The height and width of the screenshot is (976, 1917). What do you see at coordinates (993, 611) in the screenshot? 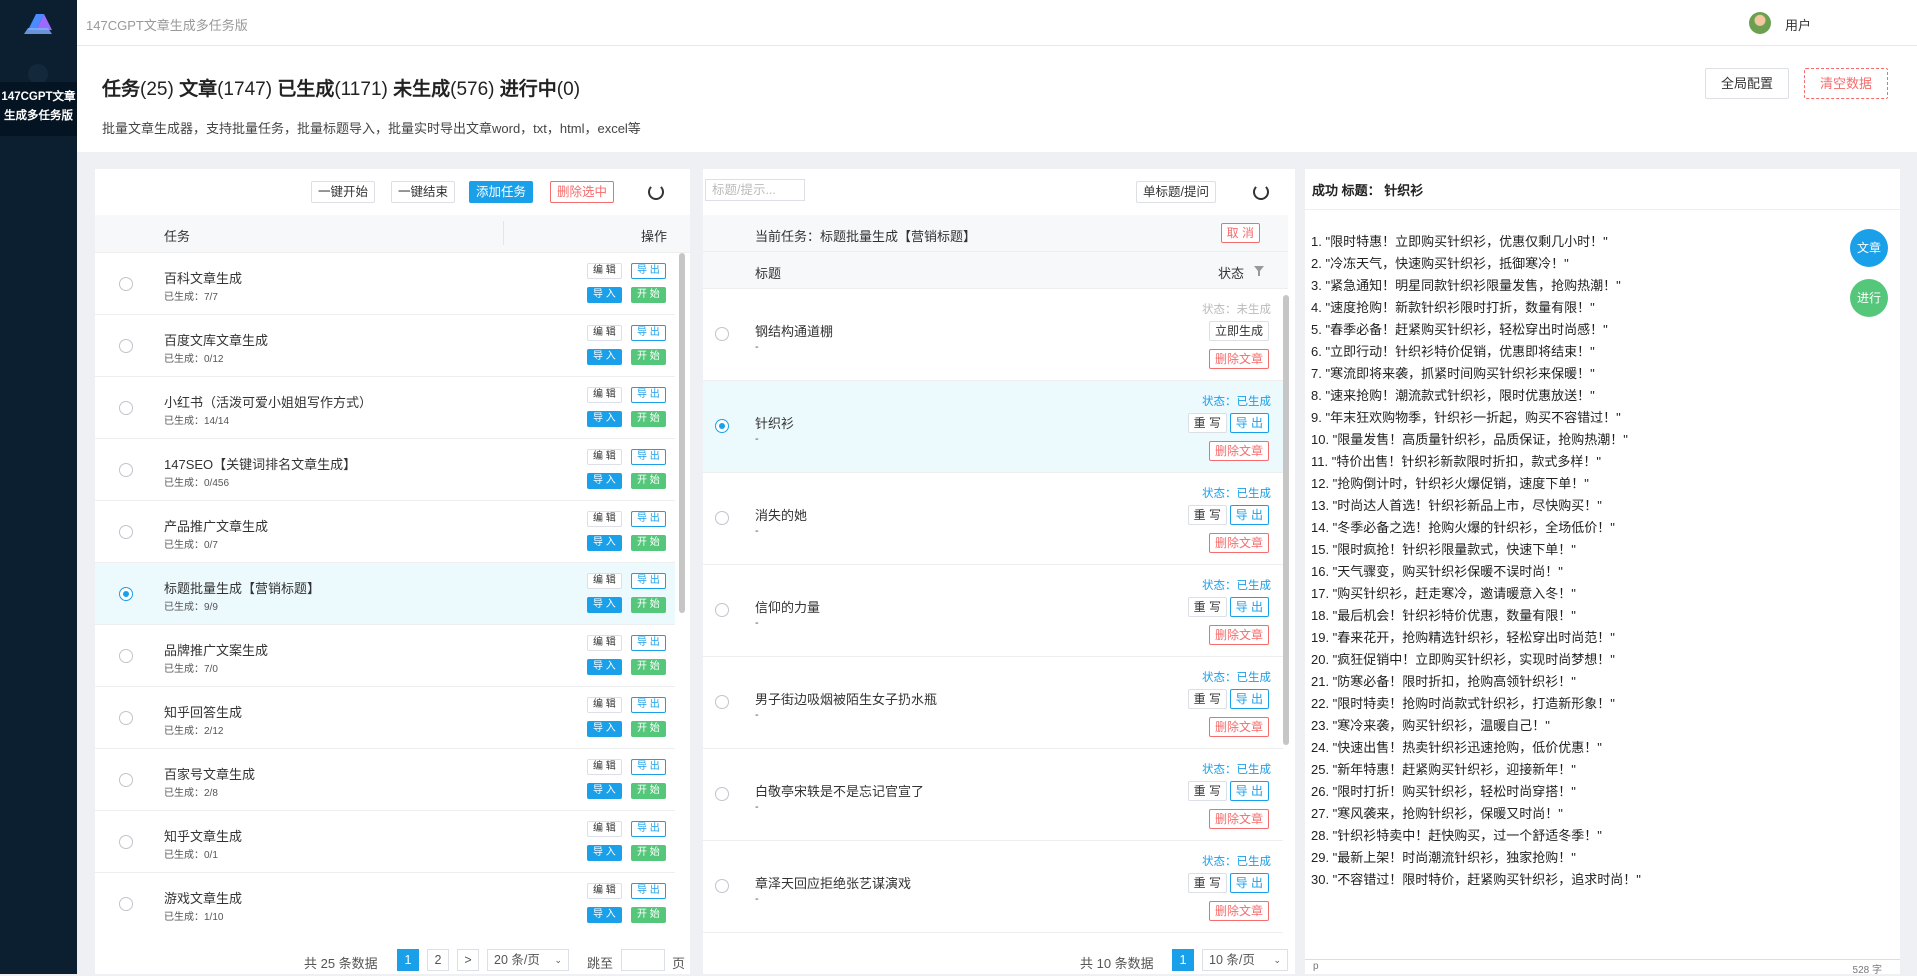
I see `article-row: 信仰的力量 - 状态：已生成重 写导 出删除文章` at bounding box center [993, 611].